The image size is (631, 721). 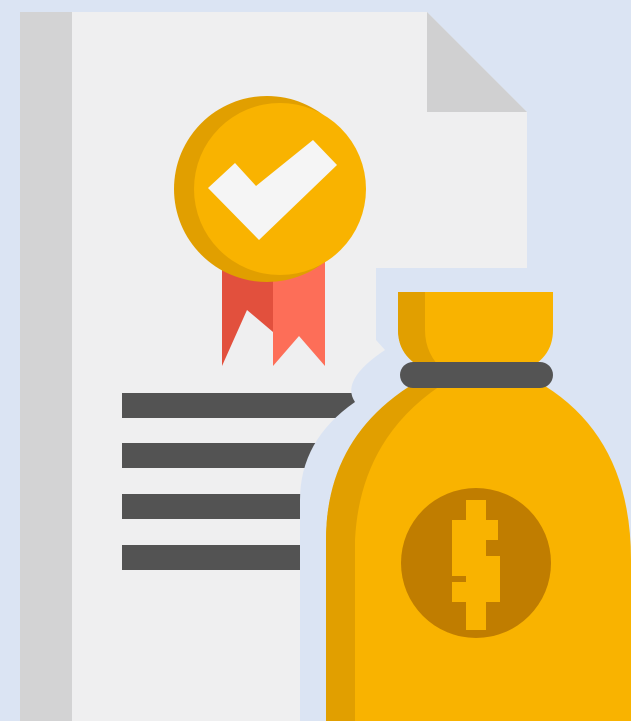 I want to click on document-folded-corner, so click(x=477, y=62).